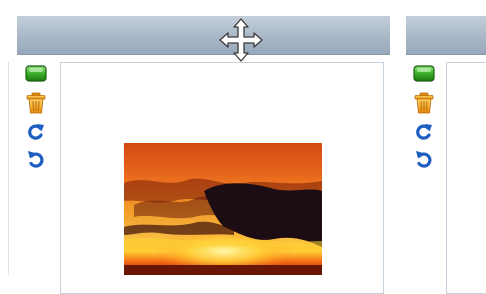 The image size is (486, 294). What do you see at coordinates (241, 40) in the screenshot?
I see `move-arrows-icon` at bounding box center [241, 40].